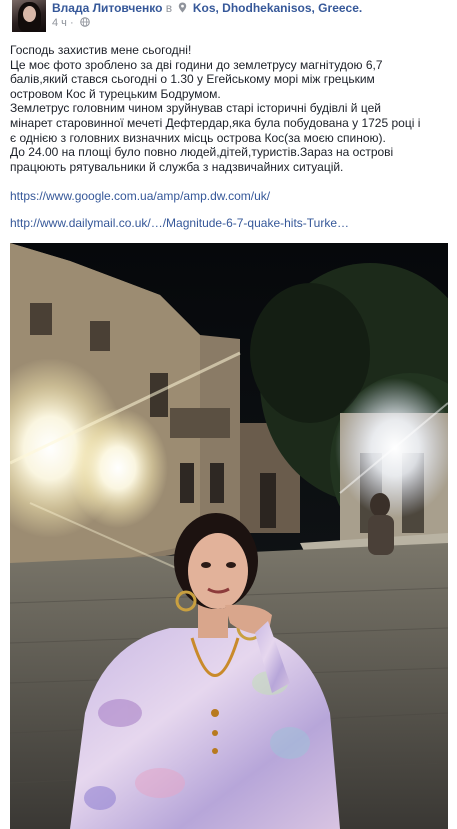  I want to click on post-text-line: Господь захистив мене сьогодні!, so click(101, 50).